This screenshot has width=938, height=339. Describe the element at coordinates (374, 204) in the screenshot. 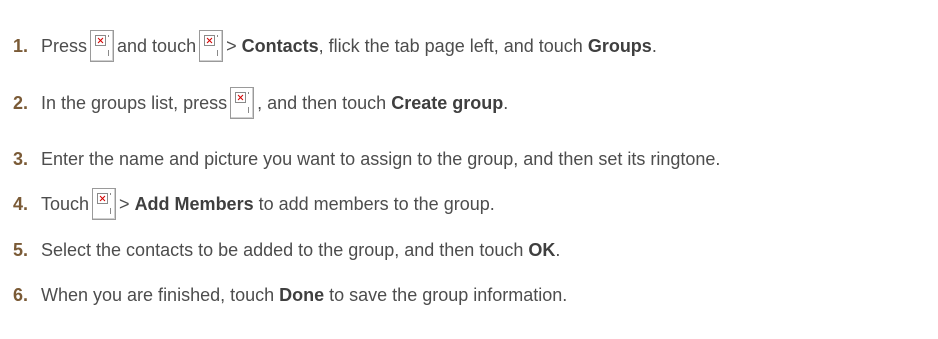

I see `step-text-part: to add members to the group.` at that location.